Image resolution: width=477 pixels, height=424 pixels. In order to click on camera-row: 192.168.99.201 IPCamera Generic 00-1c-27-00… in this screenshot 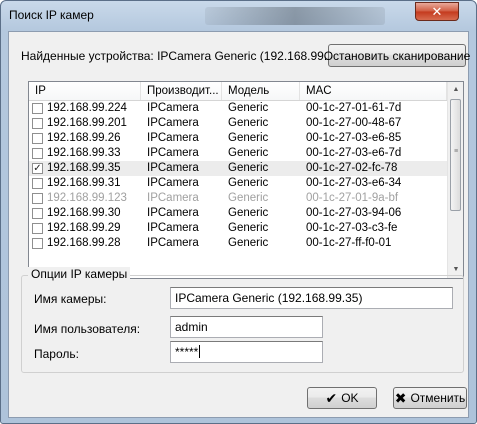, I will do `click(238, 123)`.